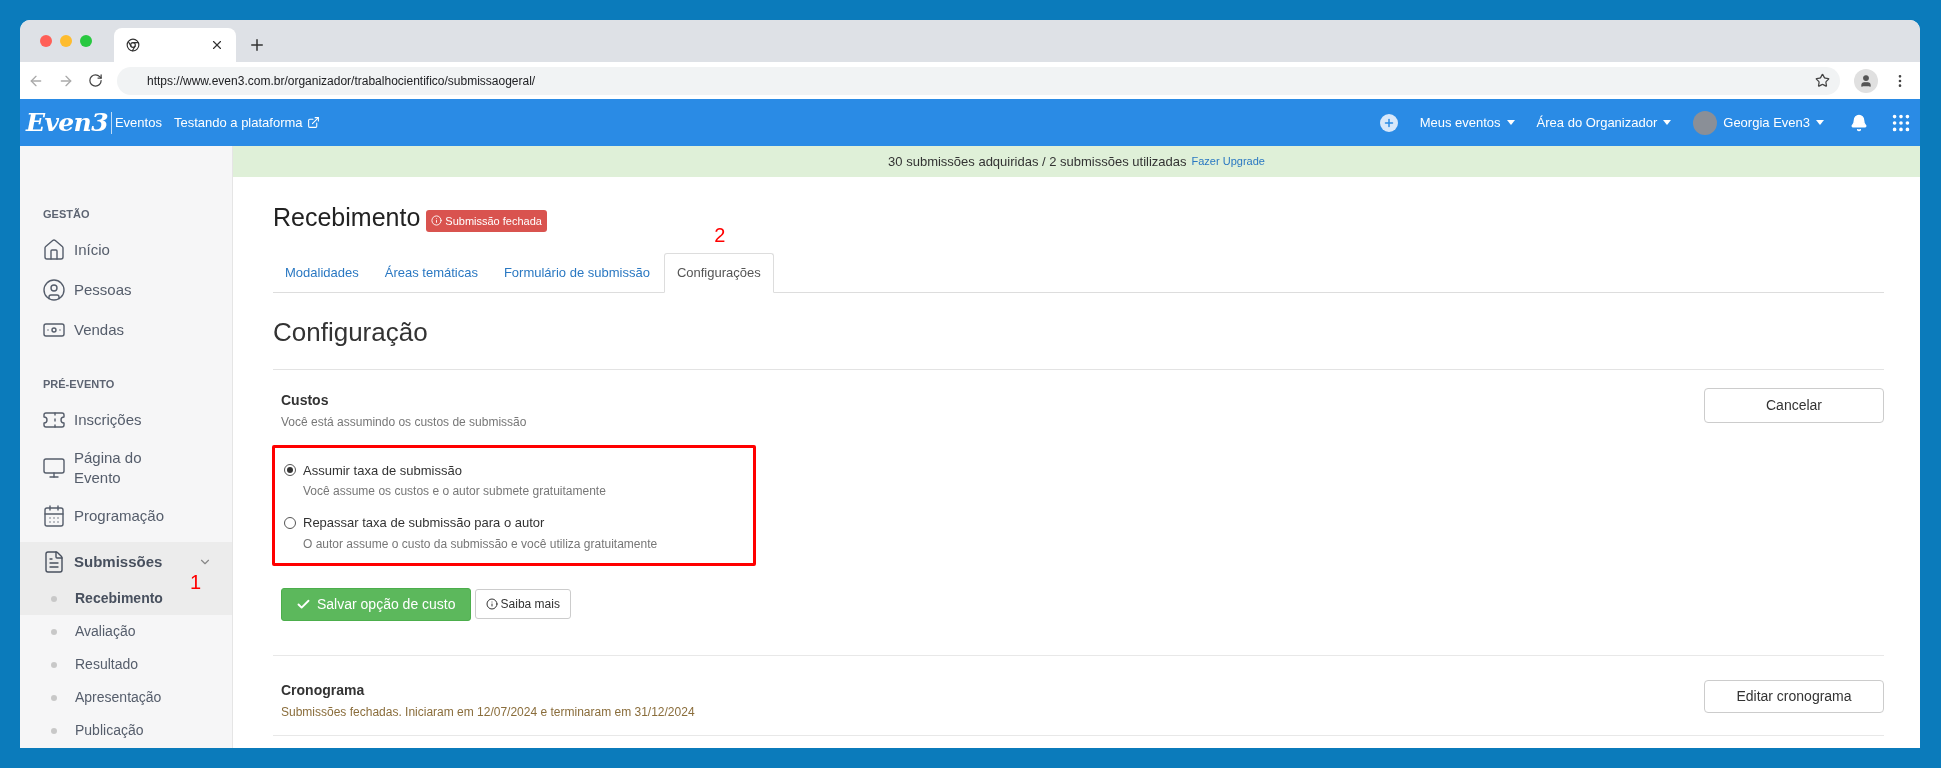 This screenshot has width=1941, height=768. Describe the element at coordinates (54, 516) in the screenshot. I see `calendar-icon` at that location.